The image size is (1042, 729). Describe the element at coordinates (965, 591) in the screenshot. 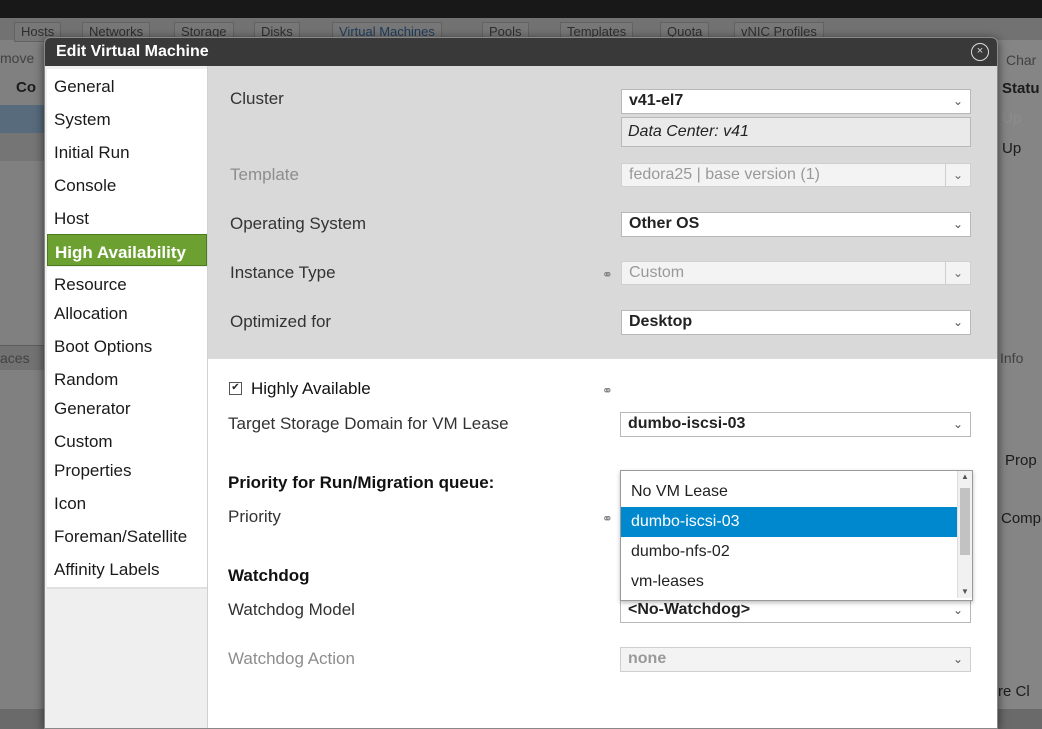

I see `scroll-down-icon: ▼` at that location.